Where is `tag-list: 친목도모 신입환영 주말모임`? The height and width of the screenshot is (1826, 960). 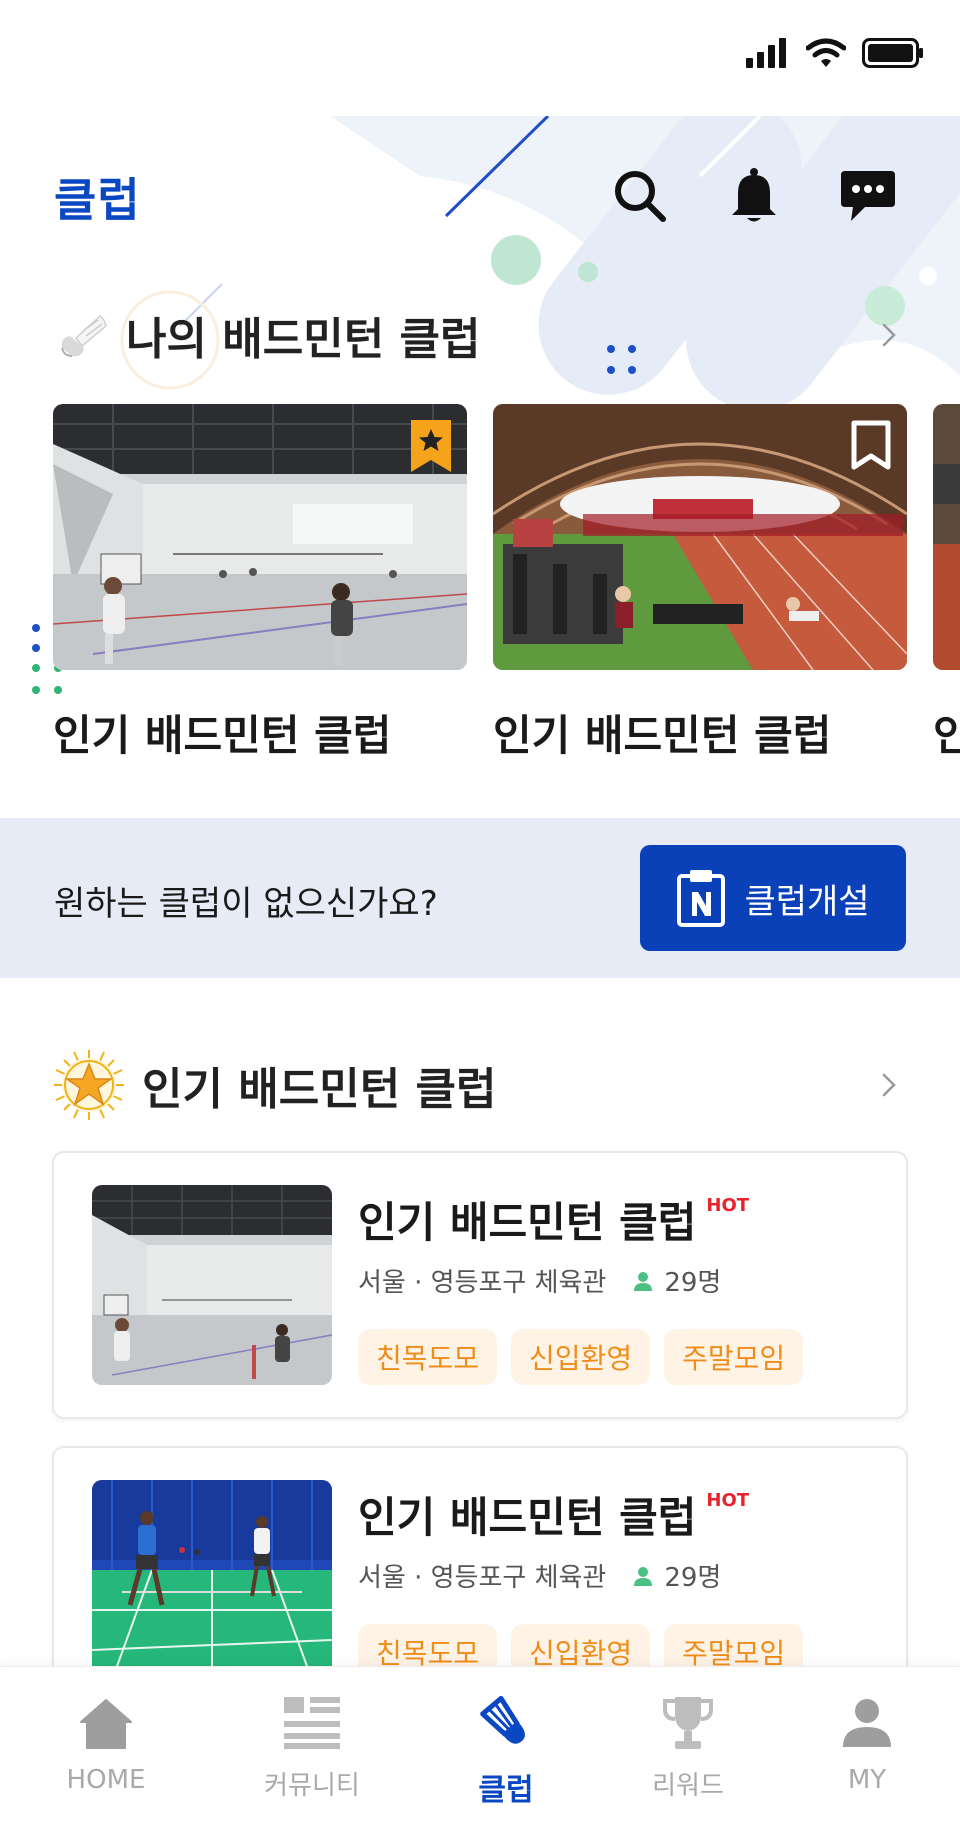
tag-list: 친목도모 신입환영 주말모임 is located at coordinates (623, 1357).